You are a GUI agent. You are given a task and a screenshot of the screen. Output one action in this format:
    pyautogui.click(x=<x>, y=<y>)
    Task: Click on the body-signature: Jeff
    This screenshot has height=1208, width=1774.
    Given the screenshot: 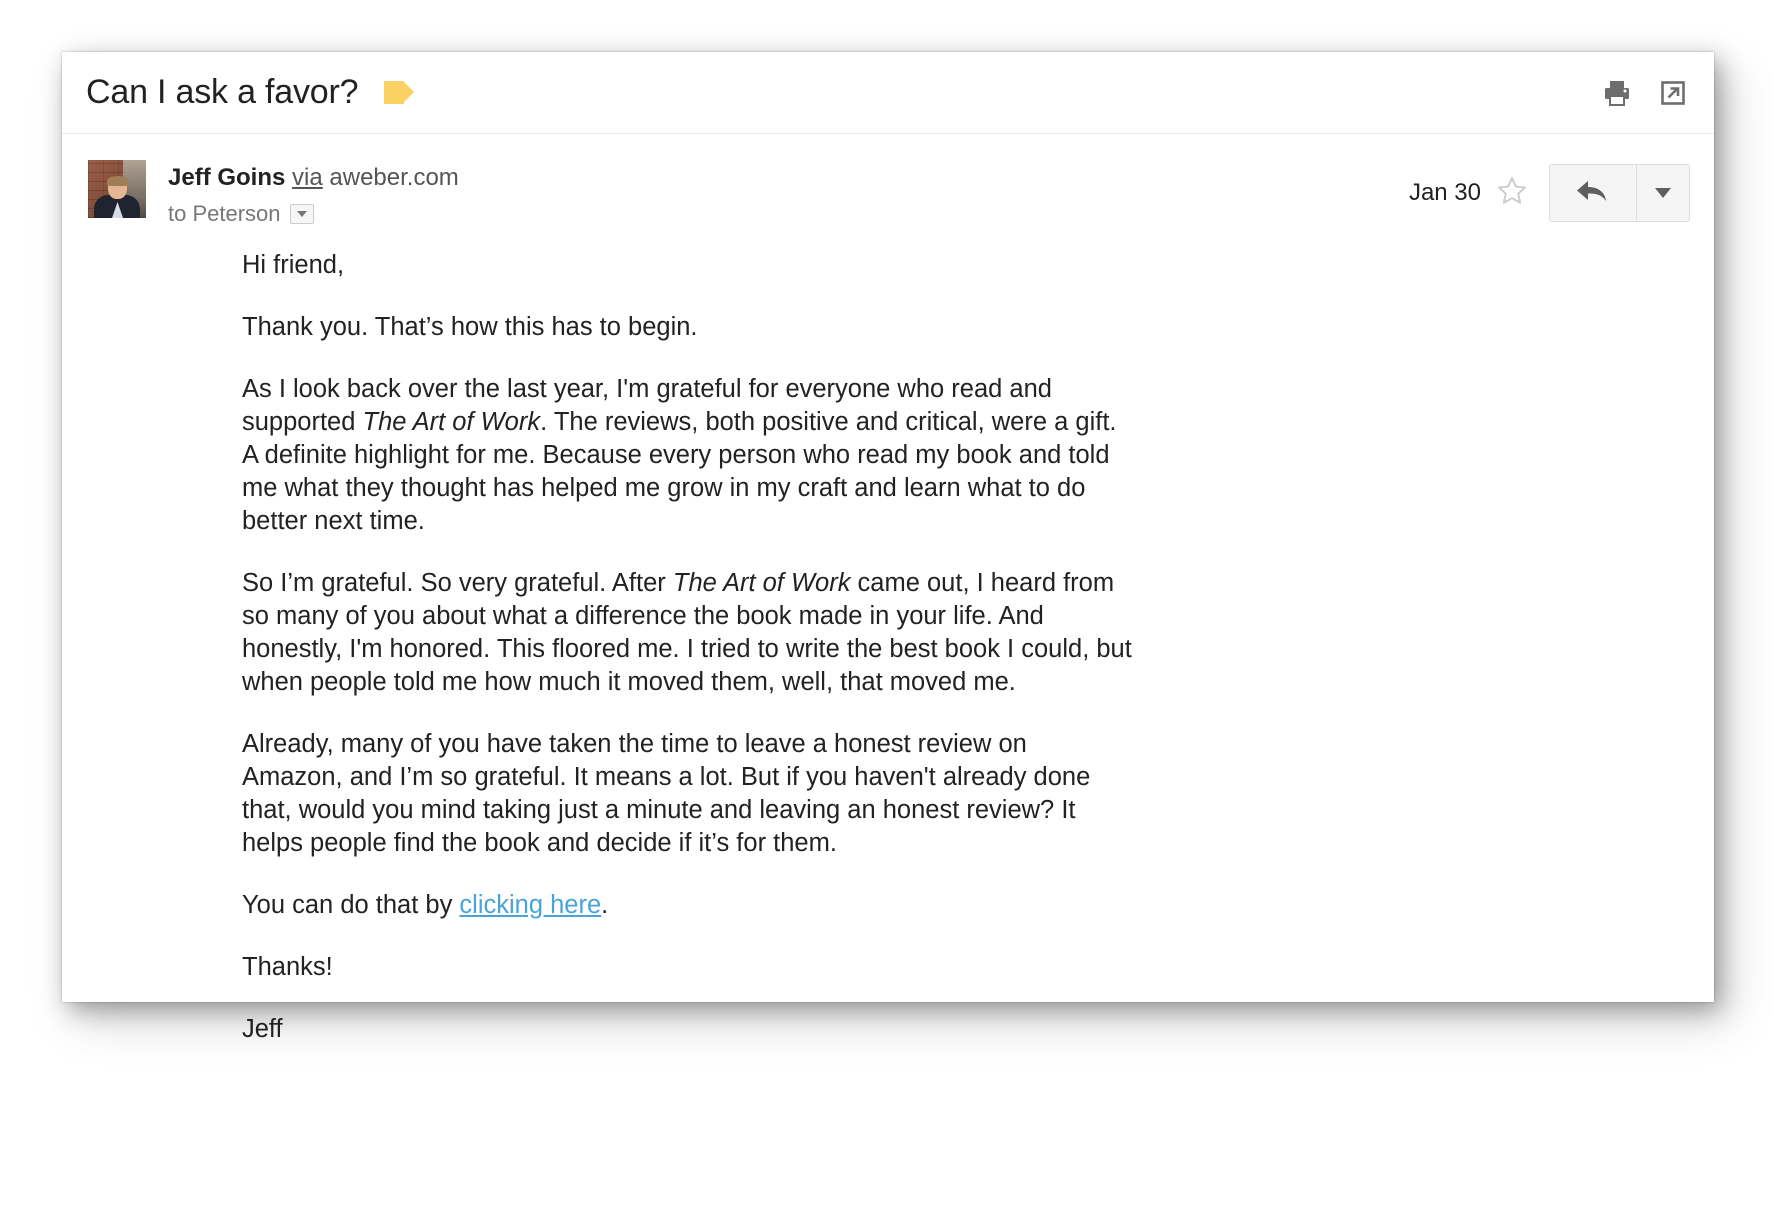 What is the action you would take?
    pyautogui.click(x=262, y=1029)
    